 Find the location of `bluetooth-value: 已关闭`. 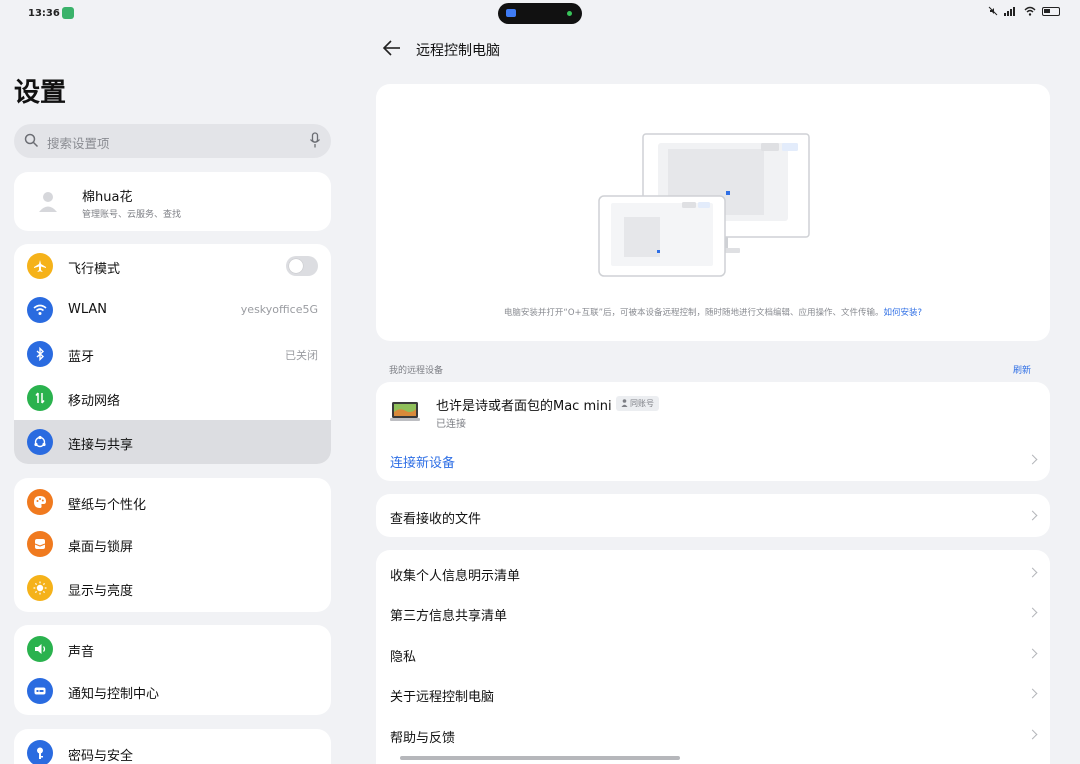

bluetooth-value: 已关闭 is located at coordinates (301, 355).